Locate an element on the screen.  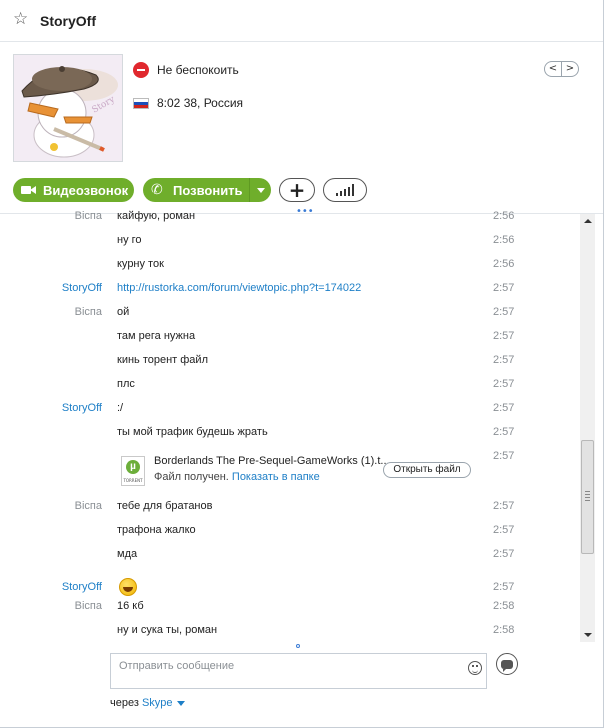
call-quality-button is located at coordinates (345, 190).